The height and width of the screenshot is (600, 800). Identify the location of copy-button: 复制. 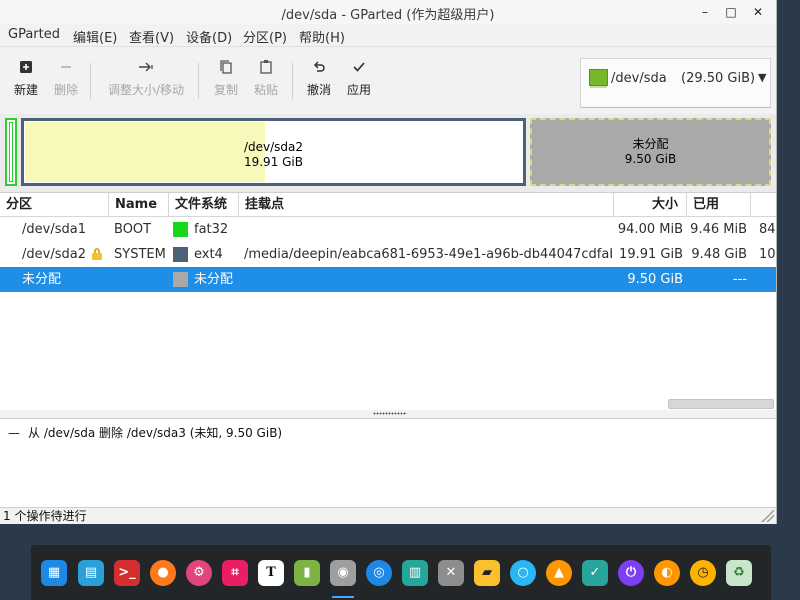
(226, 78).